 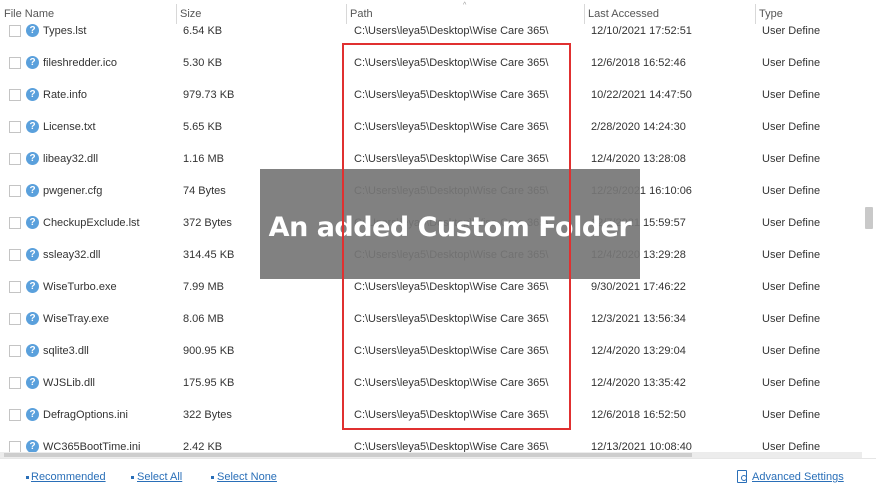 What do you see at coordinates (203, 63) in the screenshot?
I see `size-cell: 5.30 KB` at bounding box center [203, 63].